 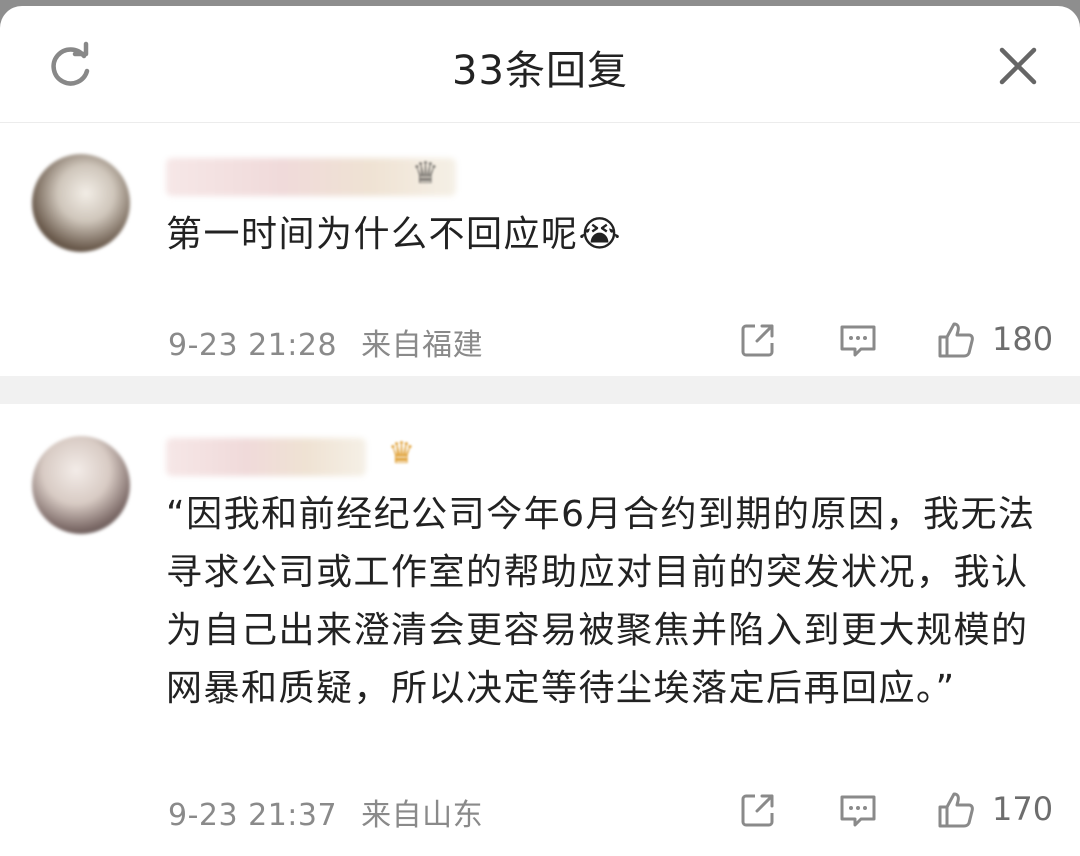 I want to click on comment-time: 9-23 21:28, so click(x=253, y=345).